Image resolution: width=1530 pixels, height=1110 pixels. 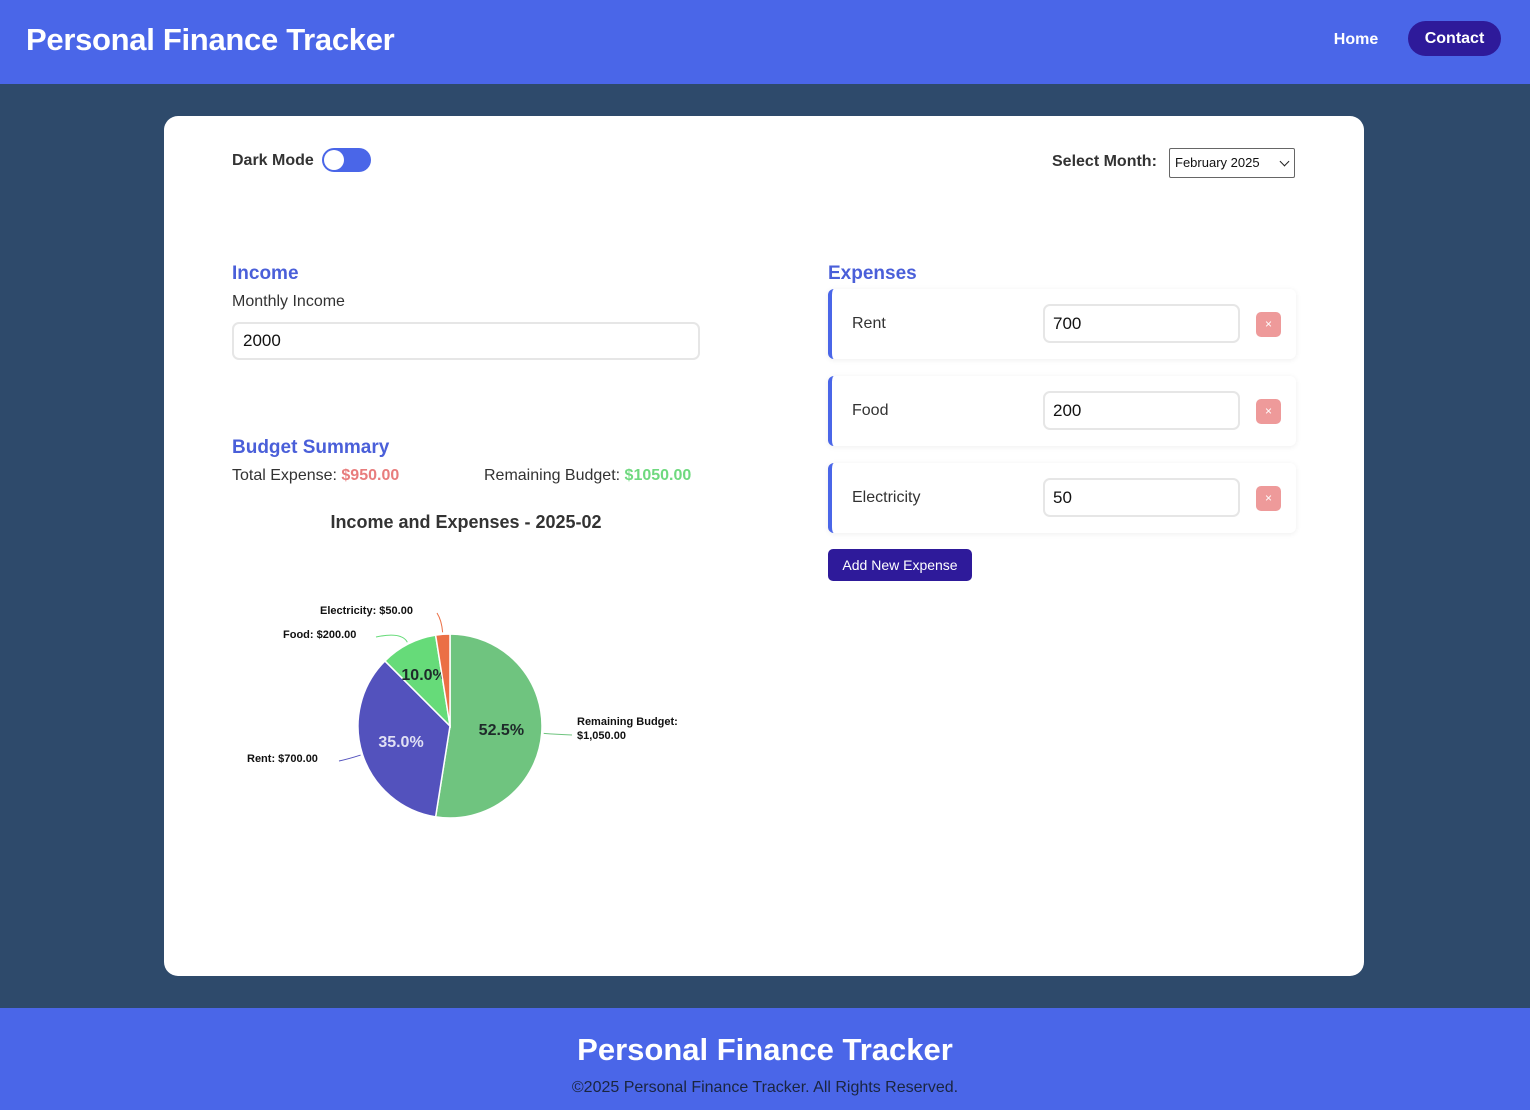 What do you see at coordinates (366, 611) in the screenshot?
I see `pie-slice-label: Electricity: $50.00` at bounding box center [366, 611].